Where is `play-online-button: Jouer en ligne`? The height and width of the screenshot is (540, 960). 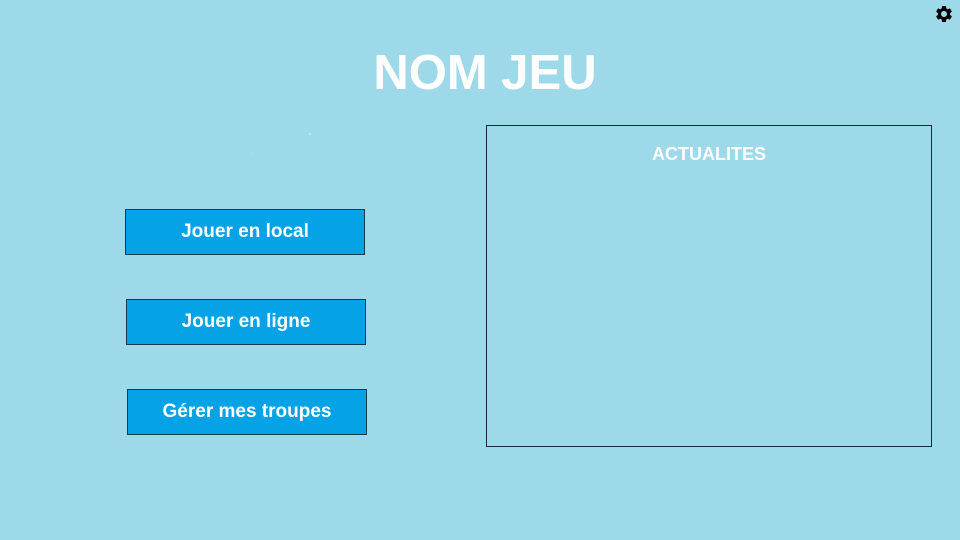
play-online-button: Jouer en ligne is located at coordinates (246, 322).